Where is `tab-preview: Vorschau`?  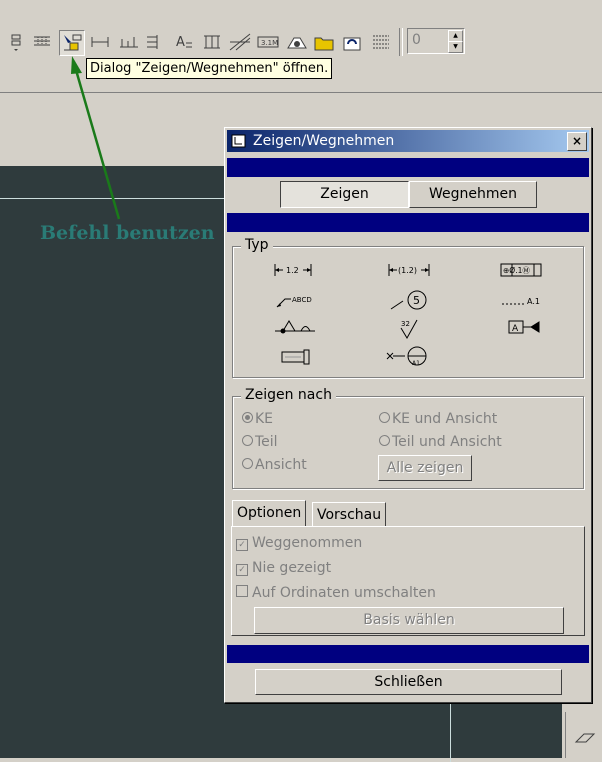
tab-preview: Vorschau is located at coordinates (349, 514).